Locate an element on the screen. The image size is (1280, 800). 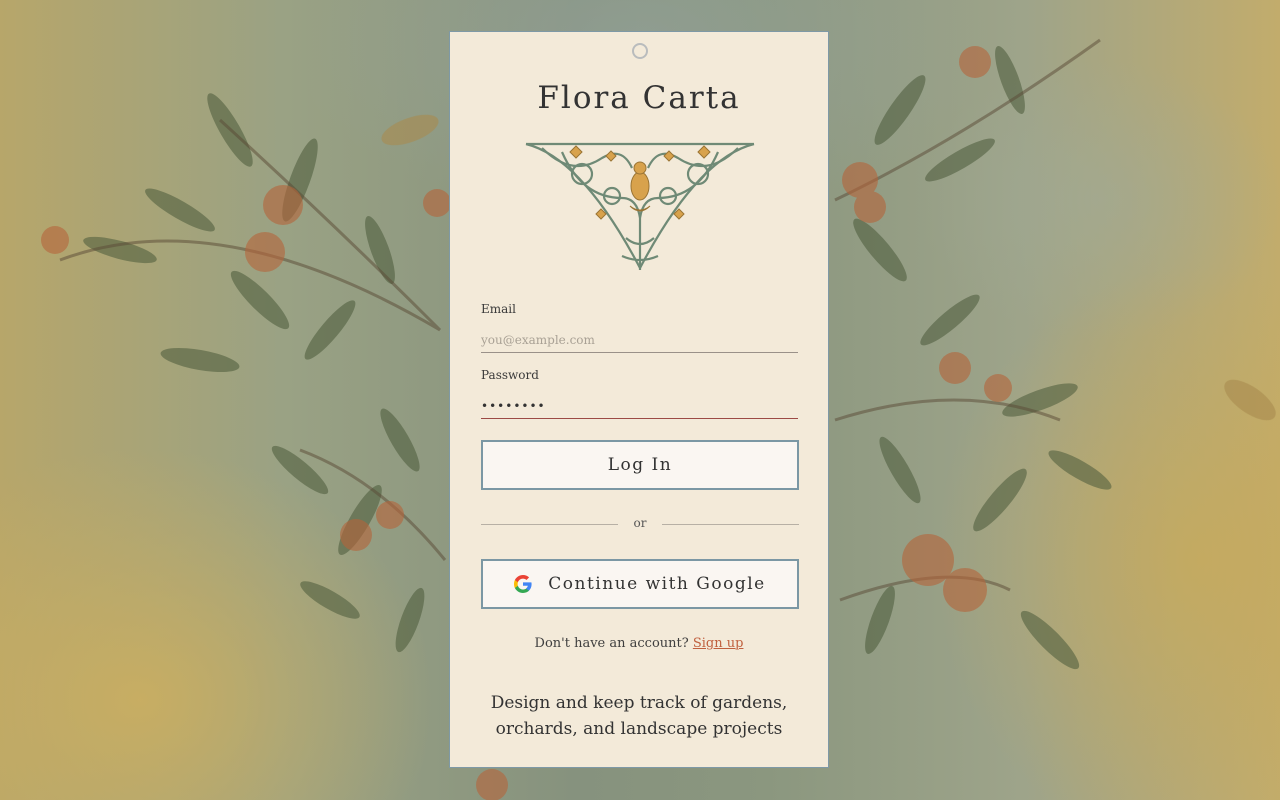
google-icon is located at coordinates (523, 584).